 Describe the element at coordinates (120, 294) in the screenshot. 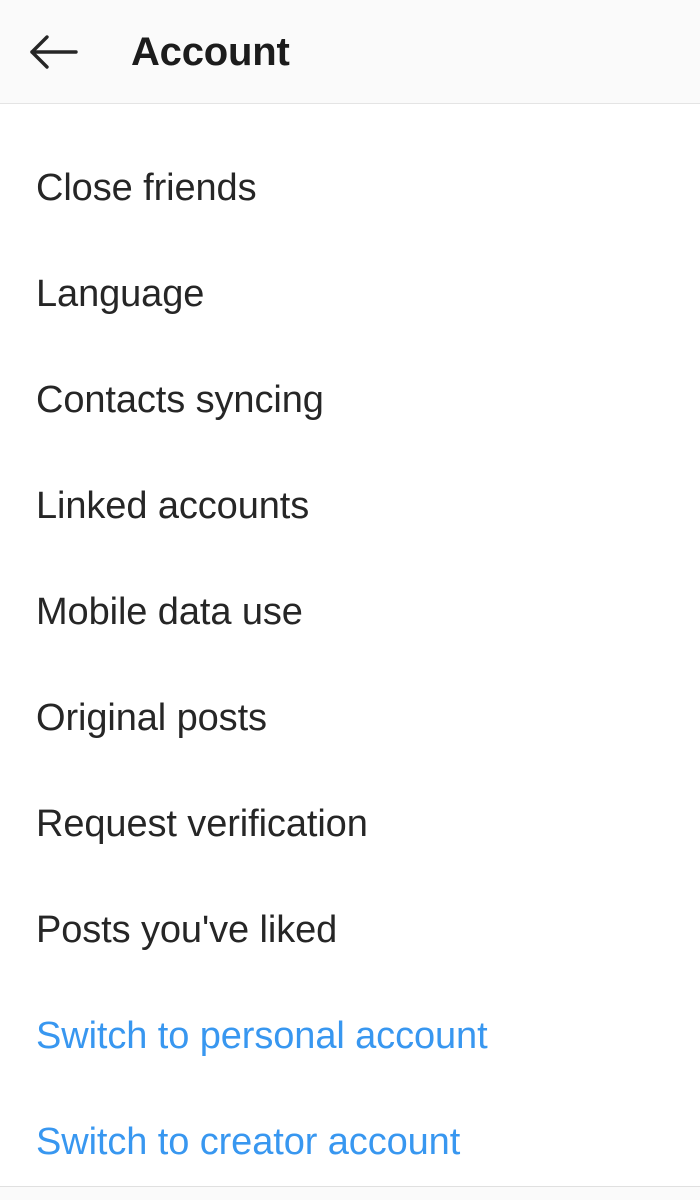

I see `list-item-label: Language` at that location.